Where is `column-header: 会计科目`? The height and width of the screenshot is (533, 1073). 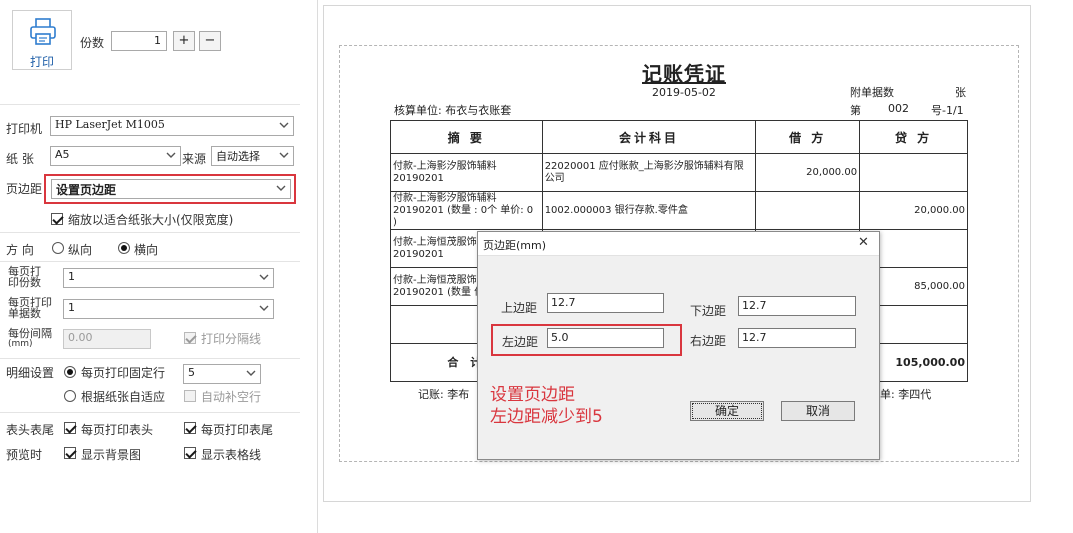
column-header: 会计科目 is located at coordinates (649, 137).